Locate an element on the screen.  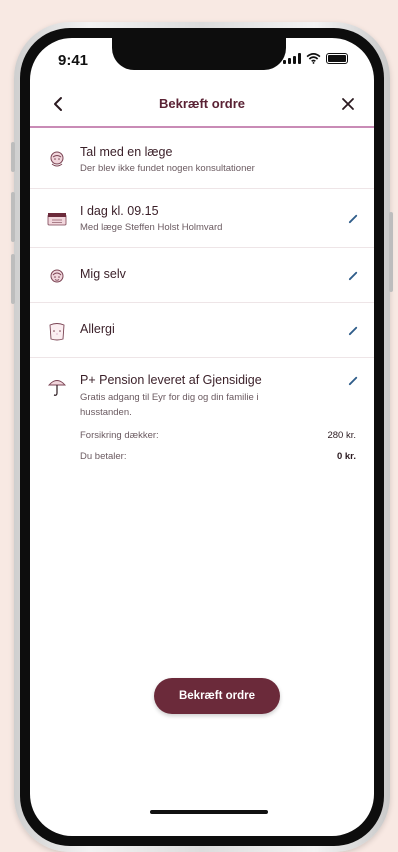
volume-down-button is located at coordinates (13, 279).